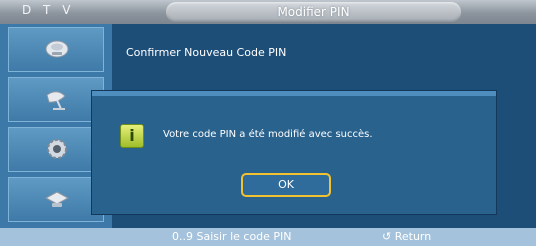 This screenshot has height=246, width=536. I want to click on help-bar: 0..9 Saisir le code PIN ↺ Return, so click(268, 237).